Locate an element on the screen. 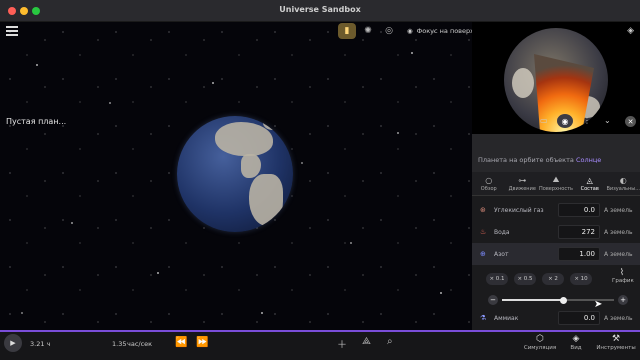  decrease-button: − is located at coordinates (493, 300).